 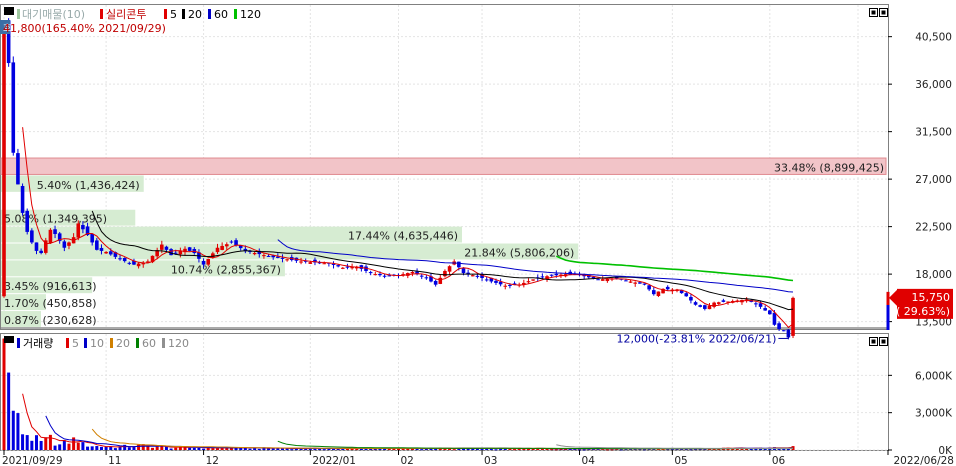 What do you see at coordinates (403, 236) in the screenshot?
I see `profile-label-3: 17.44% (4,635,446)` at bounding box center [403, 236].